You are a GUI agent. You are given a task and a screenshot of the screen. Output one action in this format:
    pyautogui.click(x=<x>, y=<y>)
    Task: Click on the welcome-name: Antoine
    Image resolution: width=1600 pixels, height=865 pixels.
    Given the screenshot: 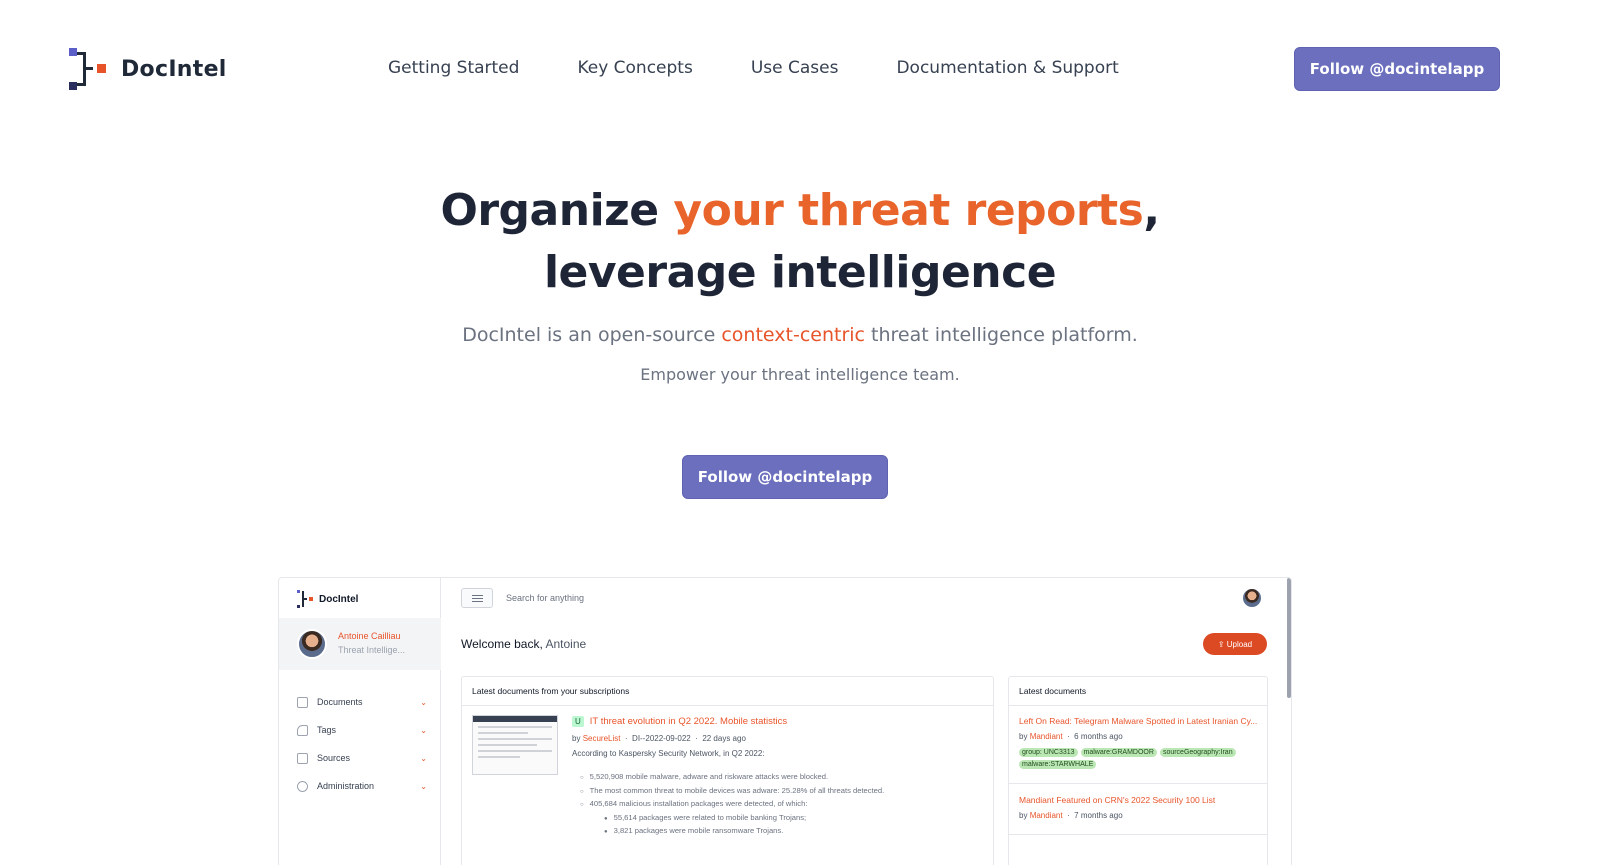 What is the action you would take?
    pyautogui.click(x=564, y=644)
    